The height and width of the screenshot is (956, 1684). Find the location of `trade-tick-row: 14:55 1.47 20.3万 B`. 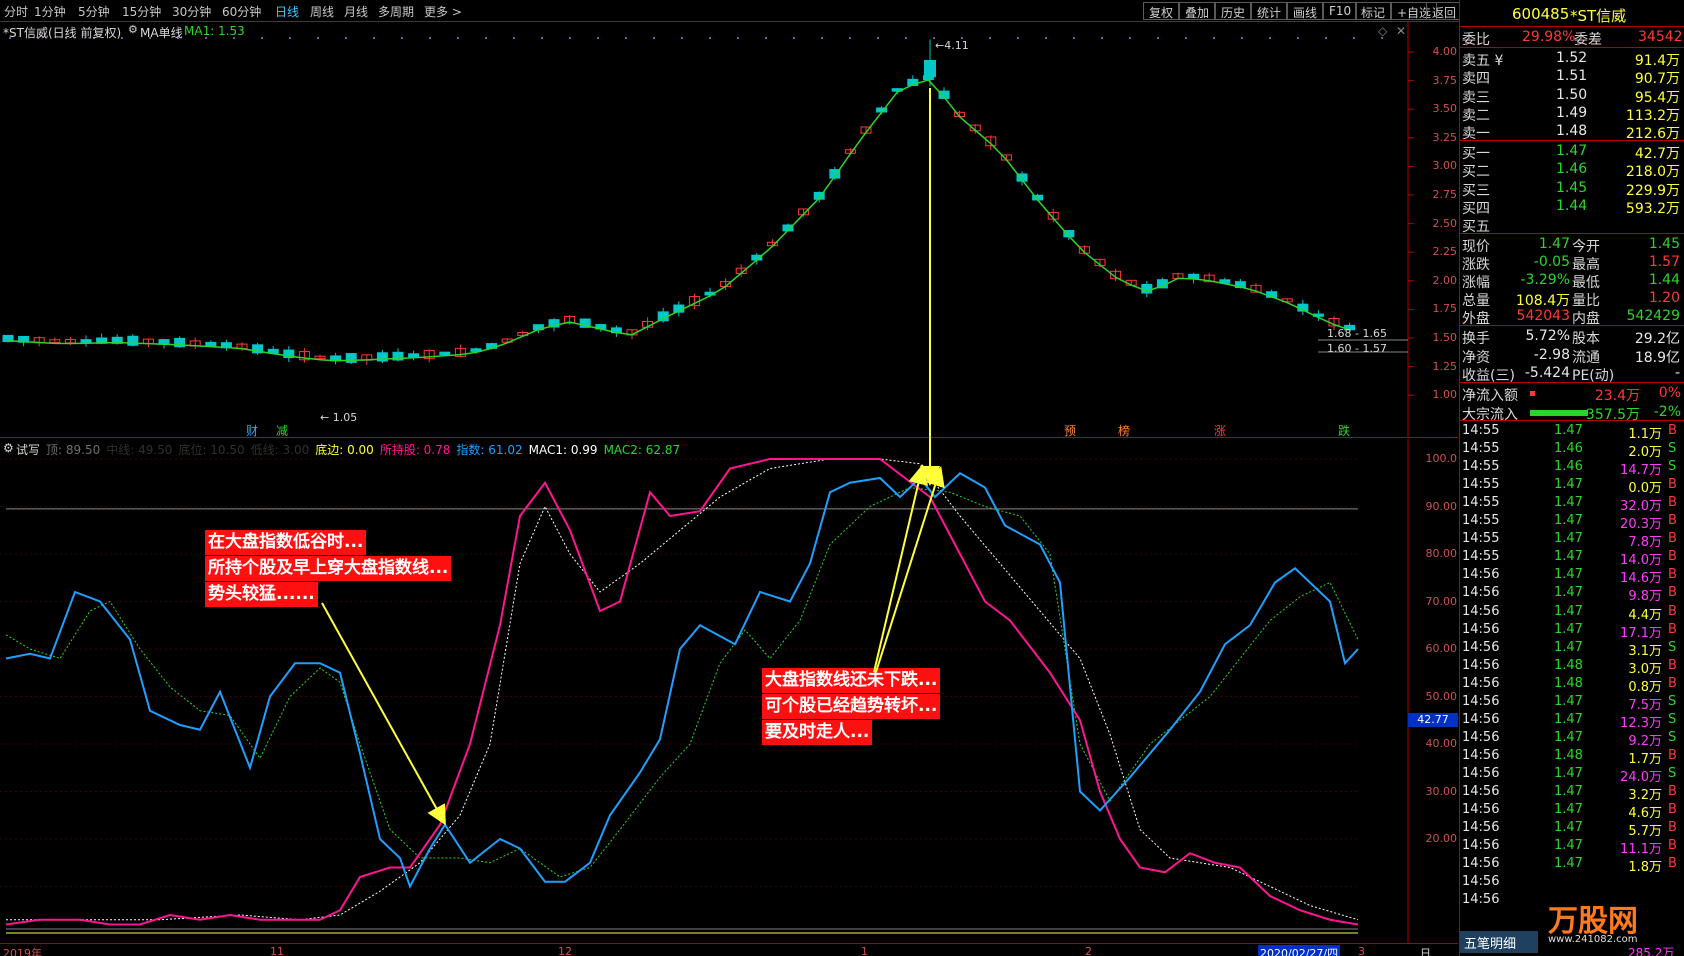

trade-tick-row: 14:55 1.47 20.3万 B is located at coordinates (1572, 522).